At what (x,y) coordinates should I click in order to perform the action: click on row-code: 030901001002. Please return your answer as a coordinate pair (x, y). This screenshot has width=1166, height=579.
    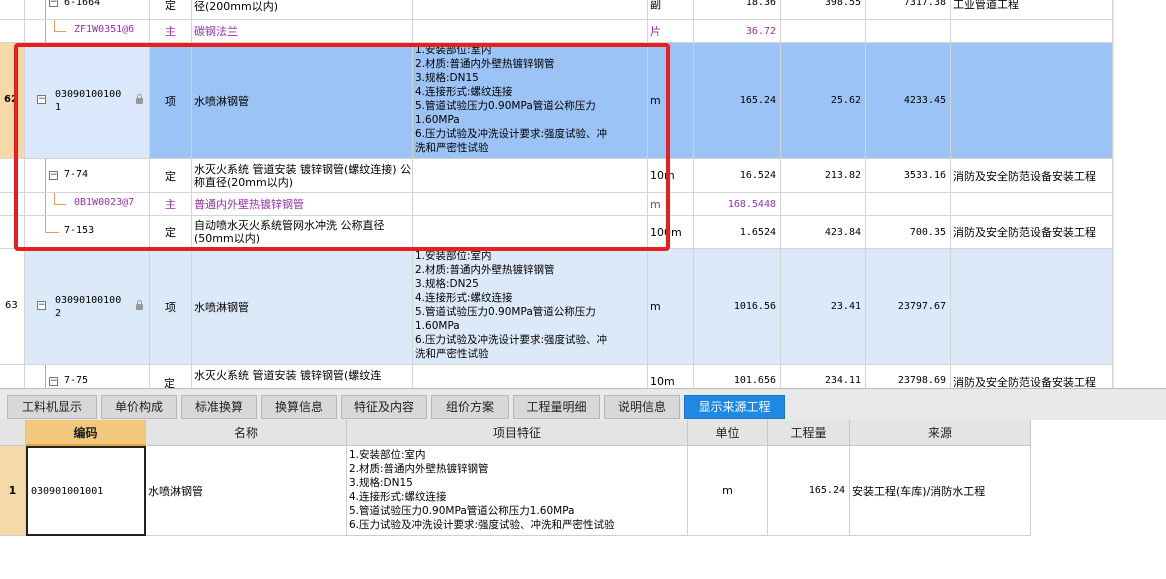
    Looking at the image, I should click on (88, 307).